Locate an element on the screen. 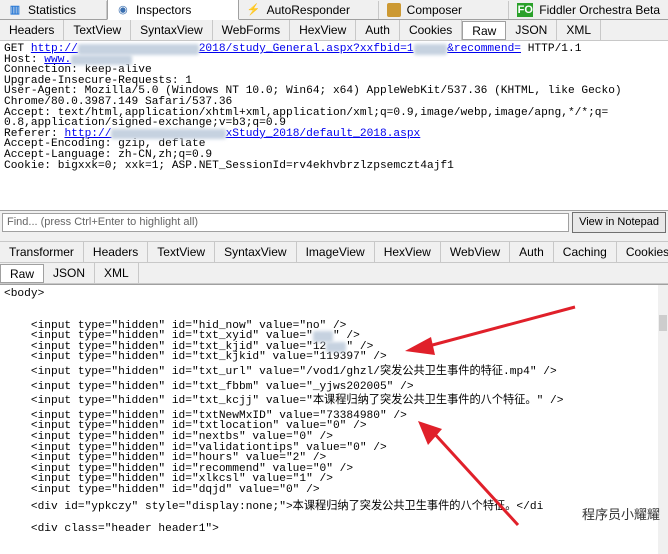 This screenshot has height=554, width=668. tab-fiddler-orchestra: FO Fiddler Orchestra Beta is located at coordinates (588, 10).